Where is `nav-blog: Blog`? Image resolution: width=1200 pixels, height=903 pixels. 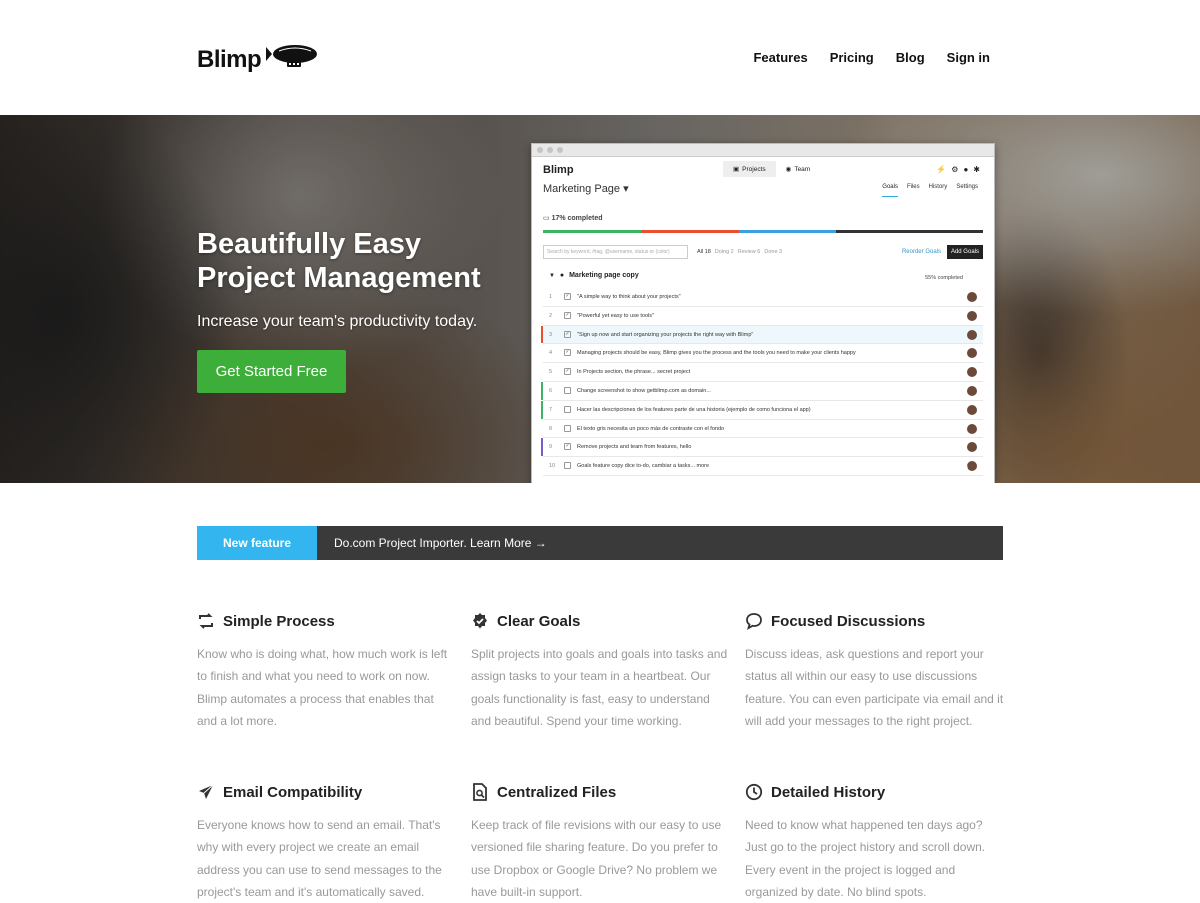 nav-blog: Blog is located at coordinates (910, 57).